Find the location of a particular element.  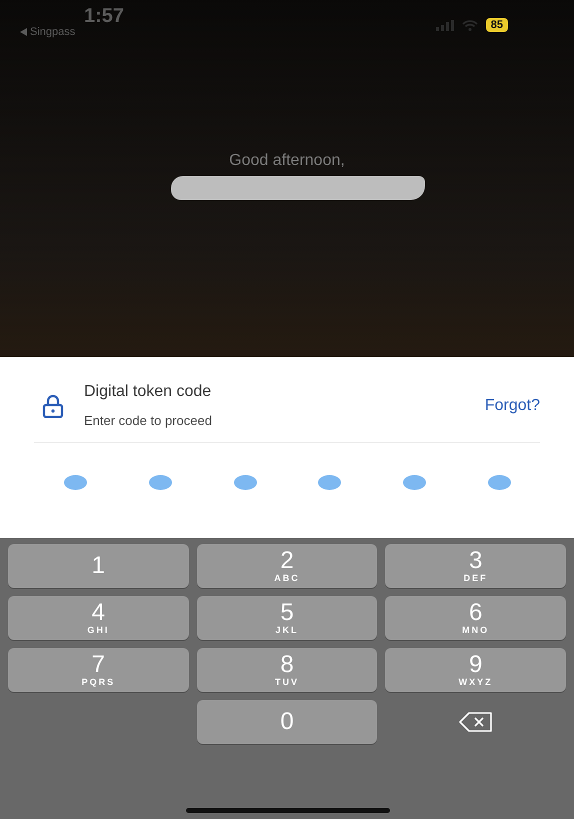

keypad-key: 7 PQRS is located at coordinates (98, 670).